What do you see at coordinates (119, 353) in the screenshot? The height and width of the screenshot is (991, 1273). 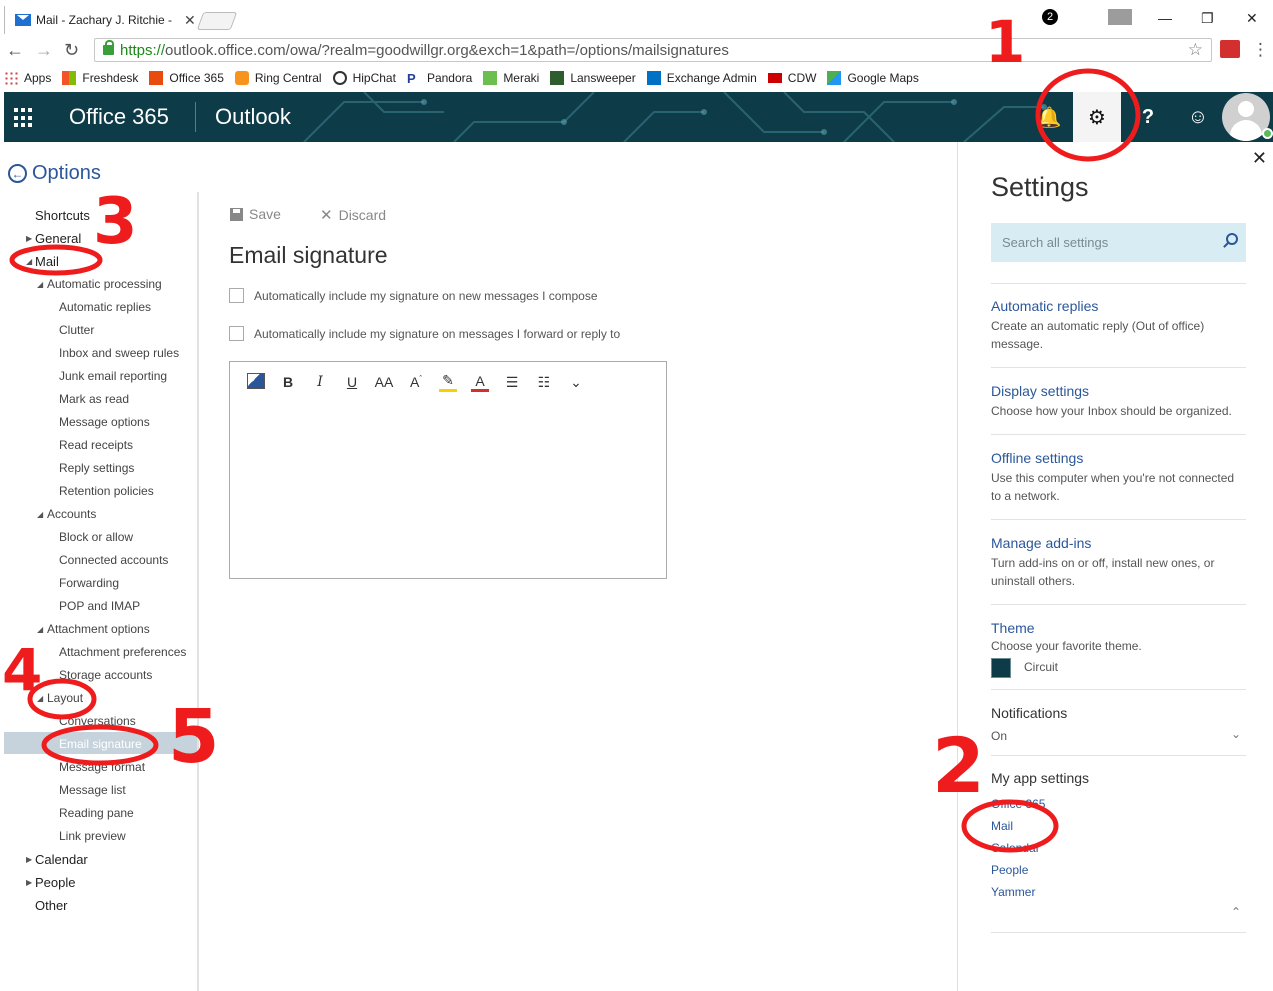 I see `nav-inbox-sweep-rules: Inbox and sweep rules` at bounding box center [119, 353].